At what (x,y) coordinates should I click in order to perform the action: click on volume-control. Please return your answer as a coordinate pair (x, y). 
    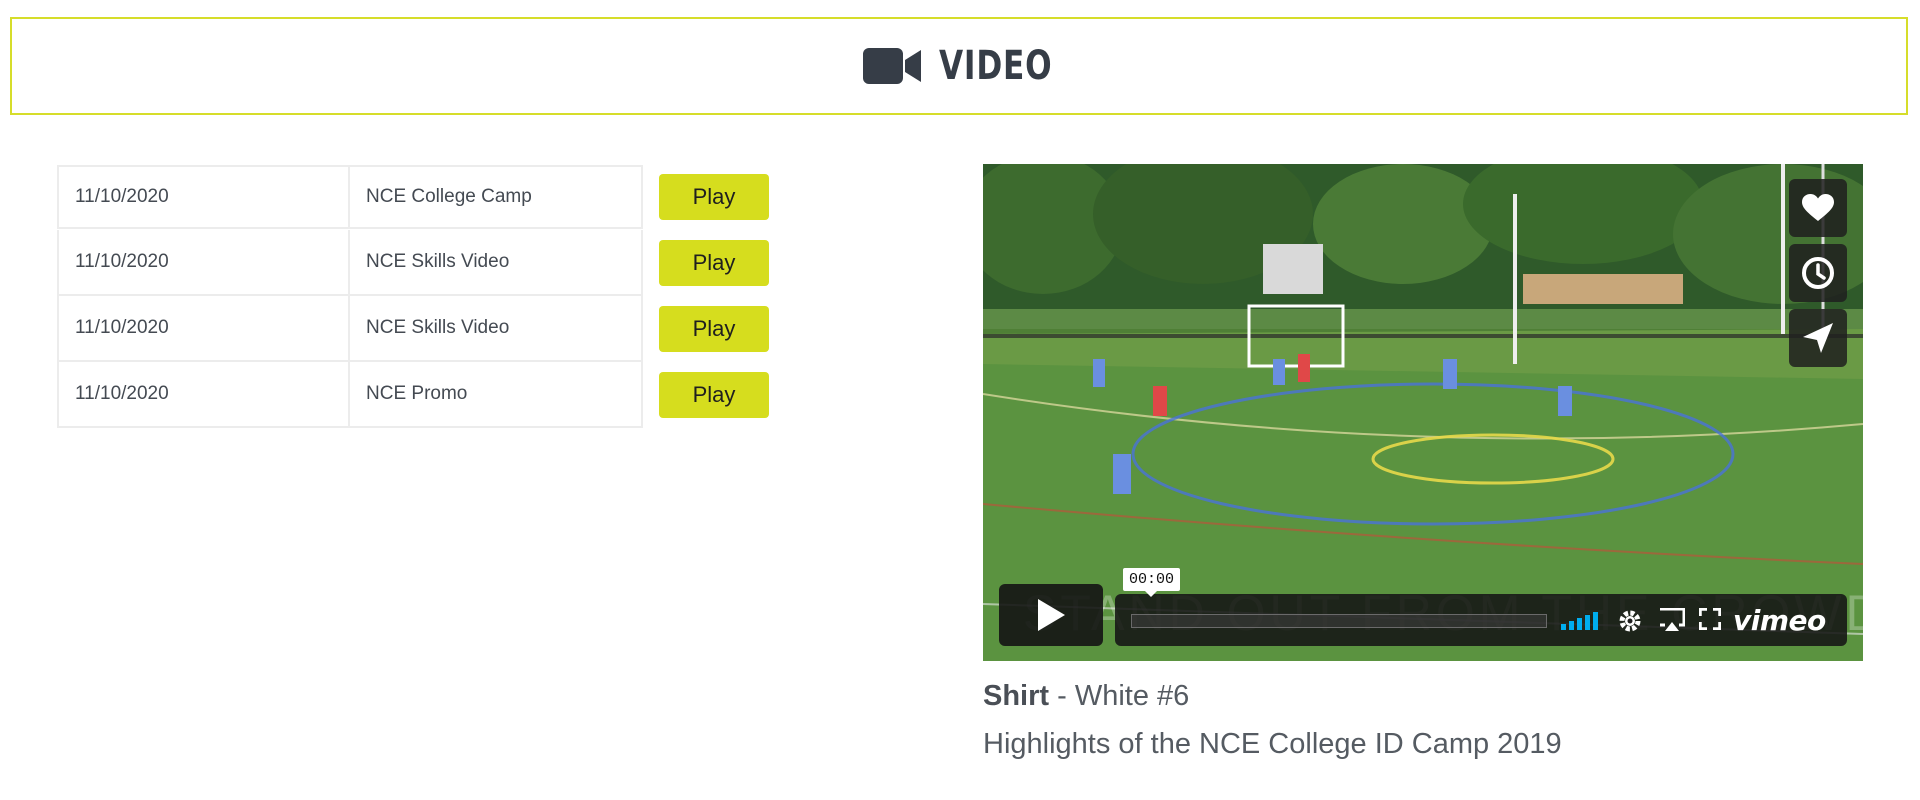
    Looking at the image, I should click on (1580, 623).